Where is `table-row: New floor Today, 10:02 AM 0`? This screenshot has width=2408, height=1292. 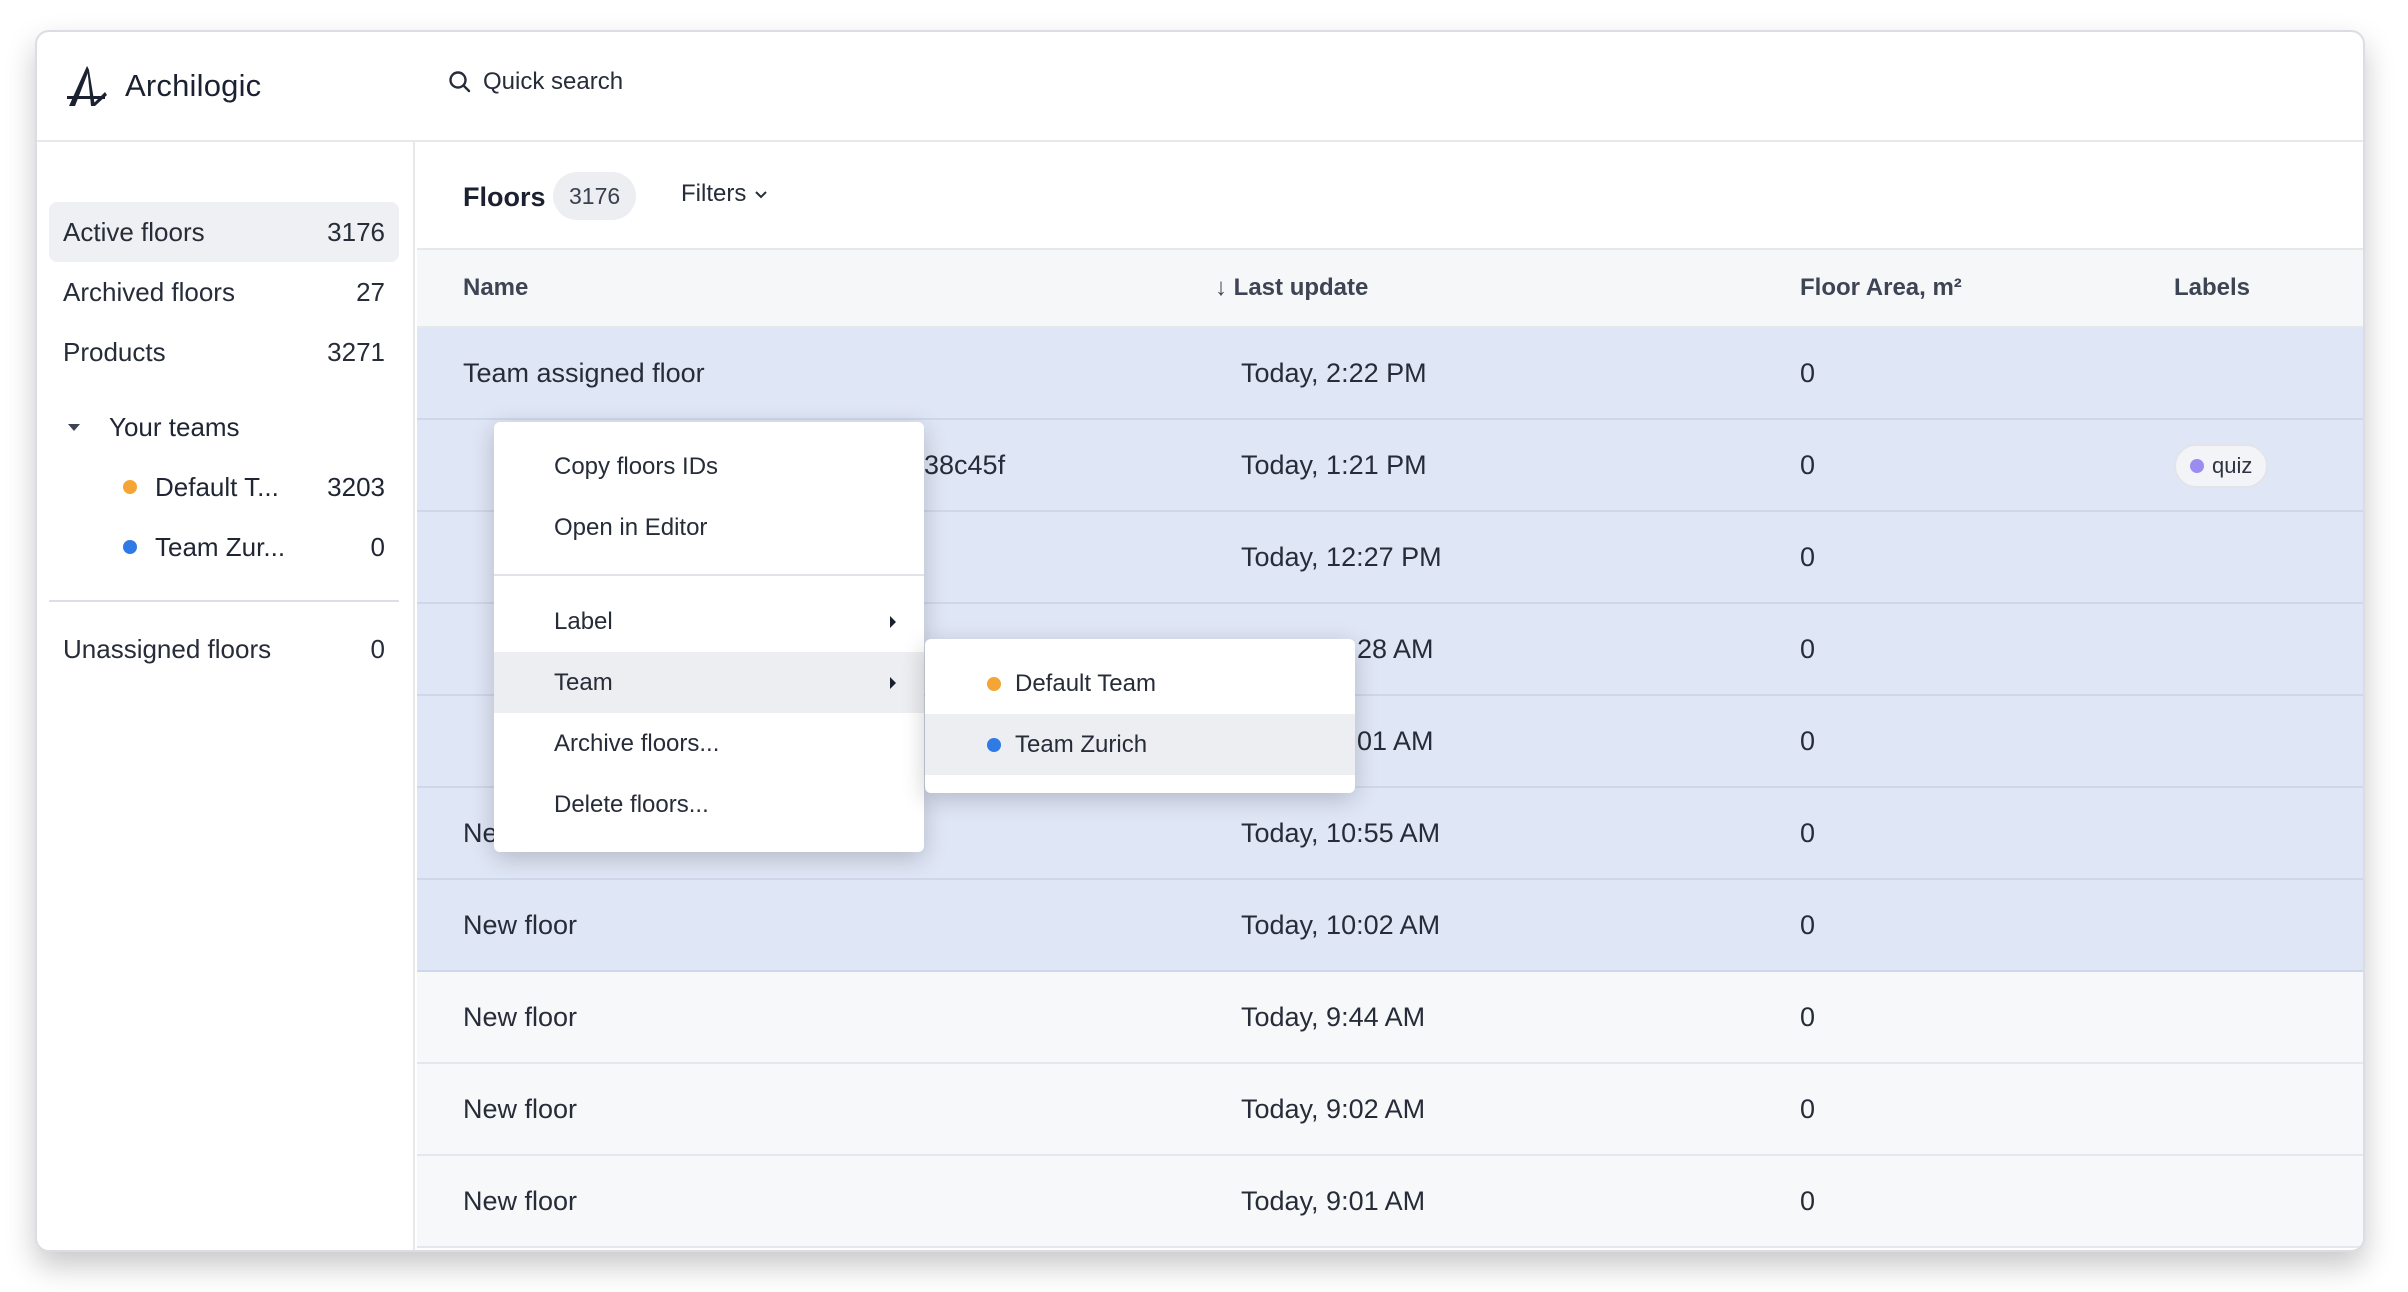
table-row: New floor Today, 10:02 AM 0 is located at coordinates (1390, 926).